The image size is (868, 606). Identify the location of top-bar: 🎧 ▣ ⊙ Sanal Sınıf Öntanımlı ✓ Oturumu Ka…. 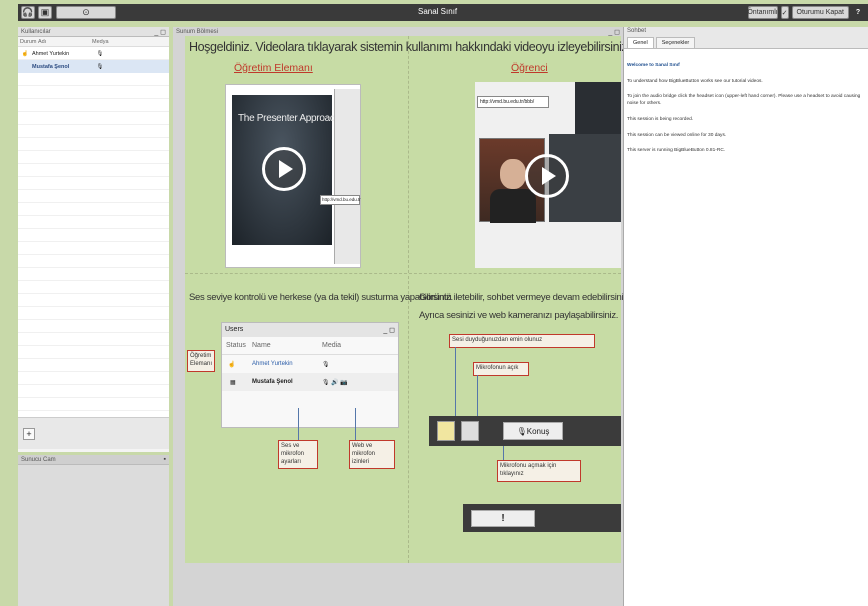
(443, 12).